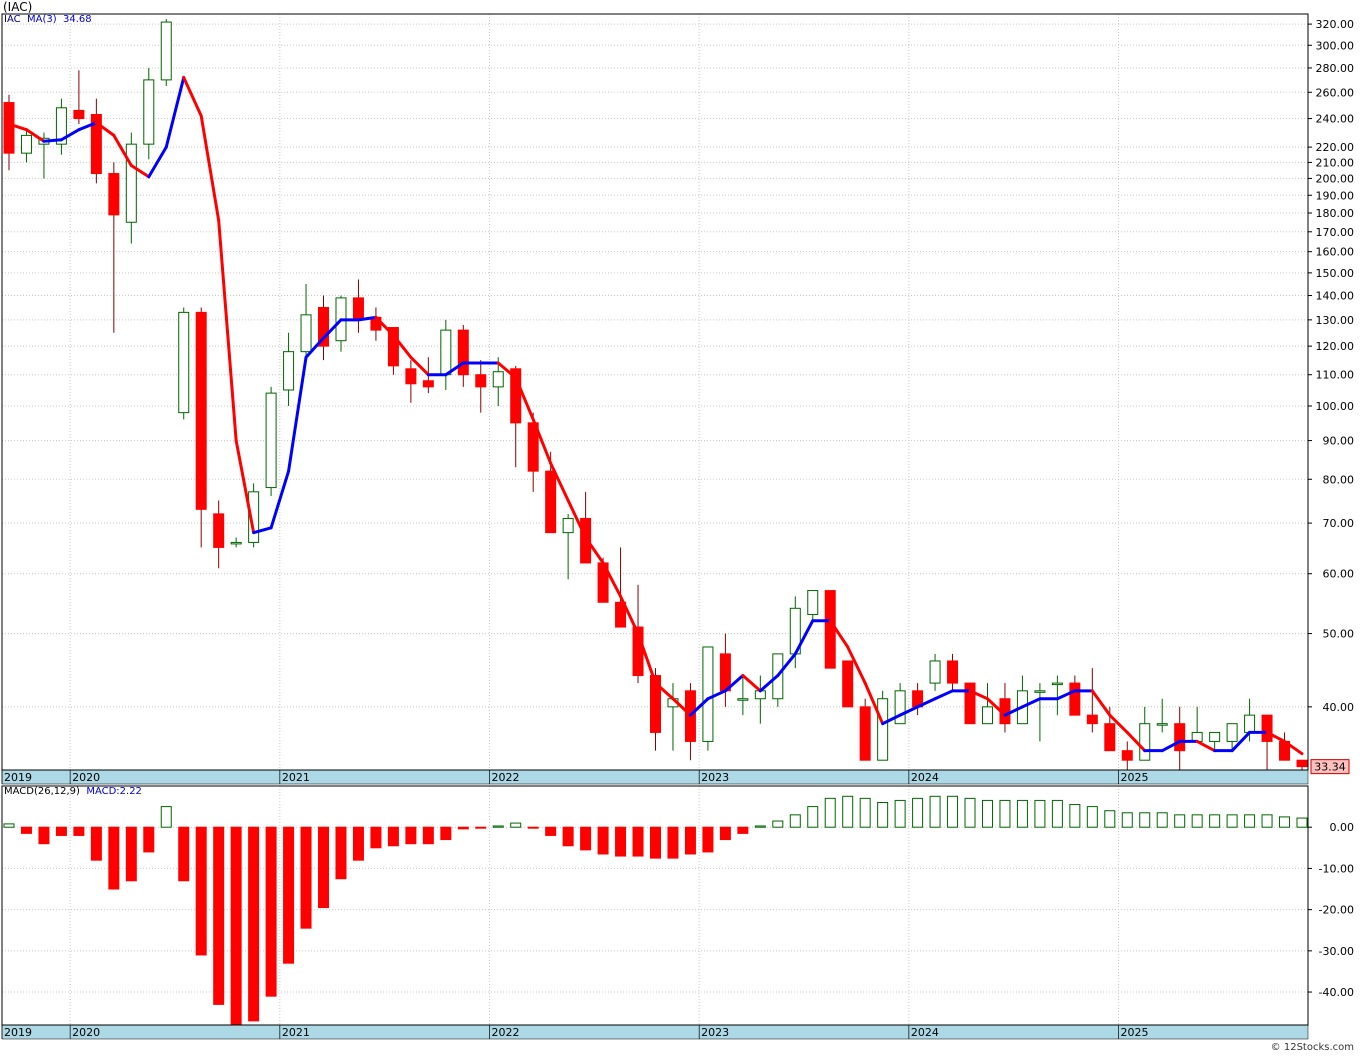 The image size is (1360, 1056). I want to click on price-y-tick-label: 120.00, so click(1335, 346).